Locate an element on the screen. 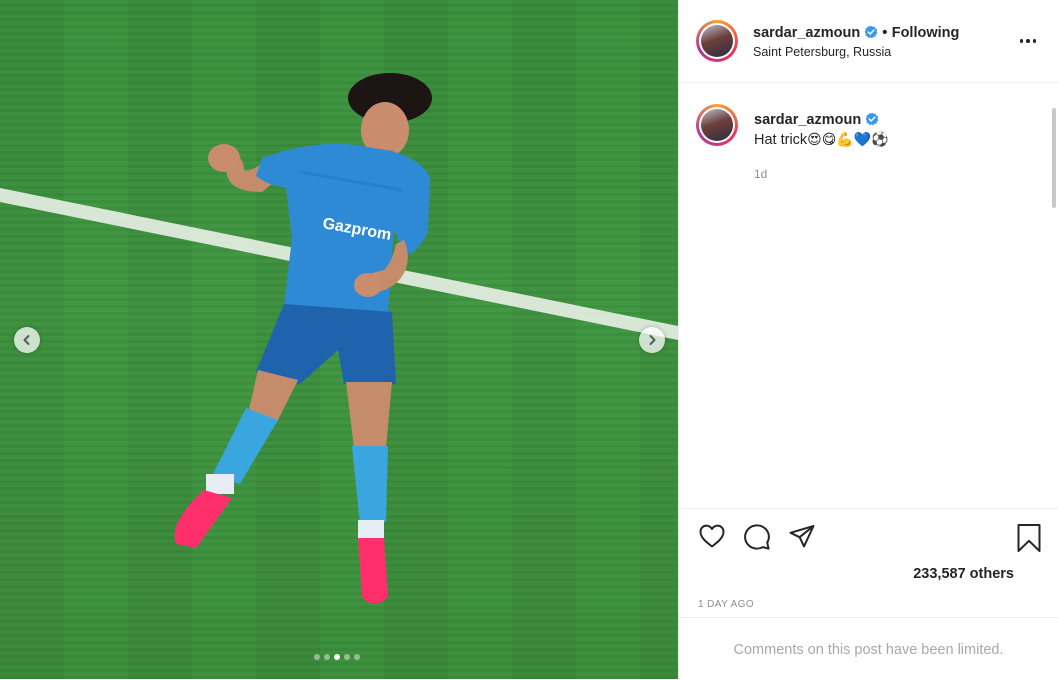  heart-icon is located at coordinates (712, 536).